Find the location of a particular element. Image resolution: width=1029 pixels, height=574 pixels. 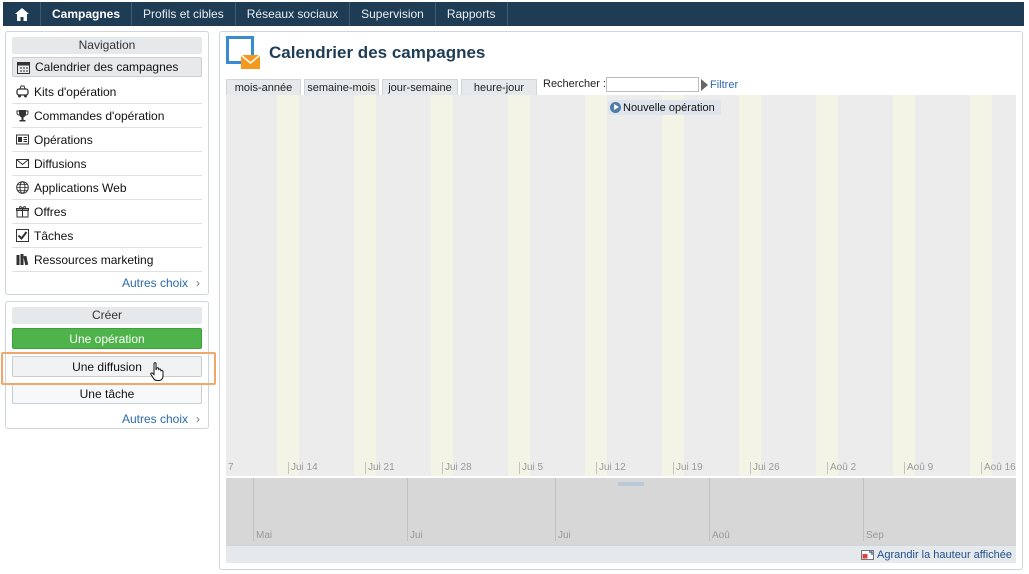

timeline-date-label: 7 is located at coordinates (231, 467).